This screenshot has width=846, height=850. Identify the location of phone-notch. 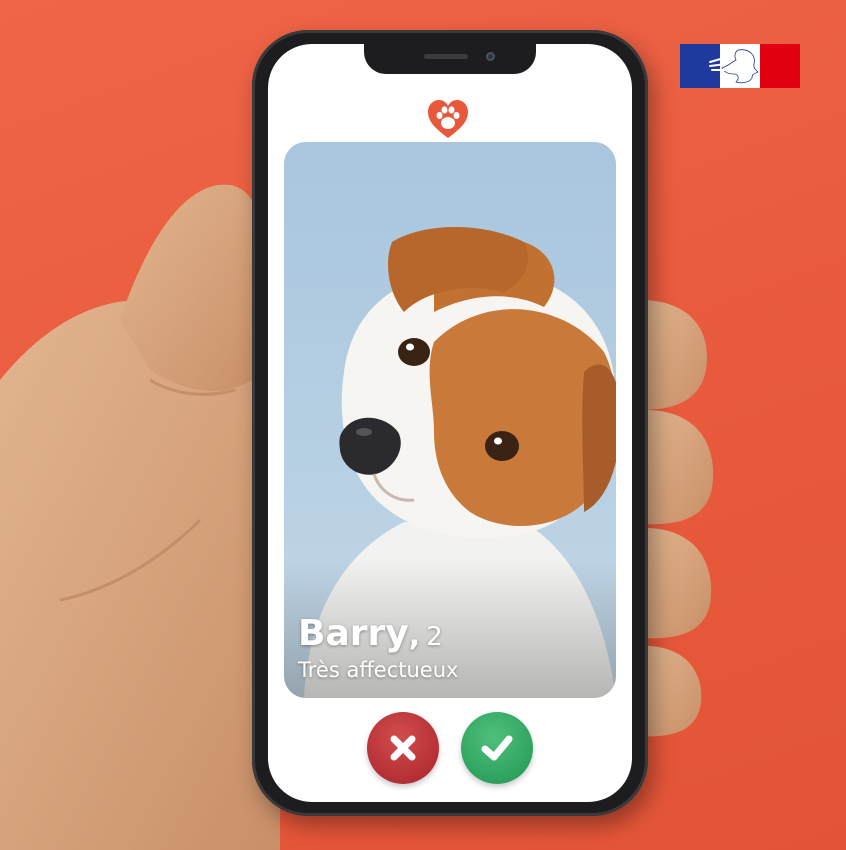
(450, 59).